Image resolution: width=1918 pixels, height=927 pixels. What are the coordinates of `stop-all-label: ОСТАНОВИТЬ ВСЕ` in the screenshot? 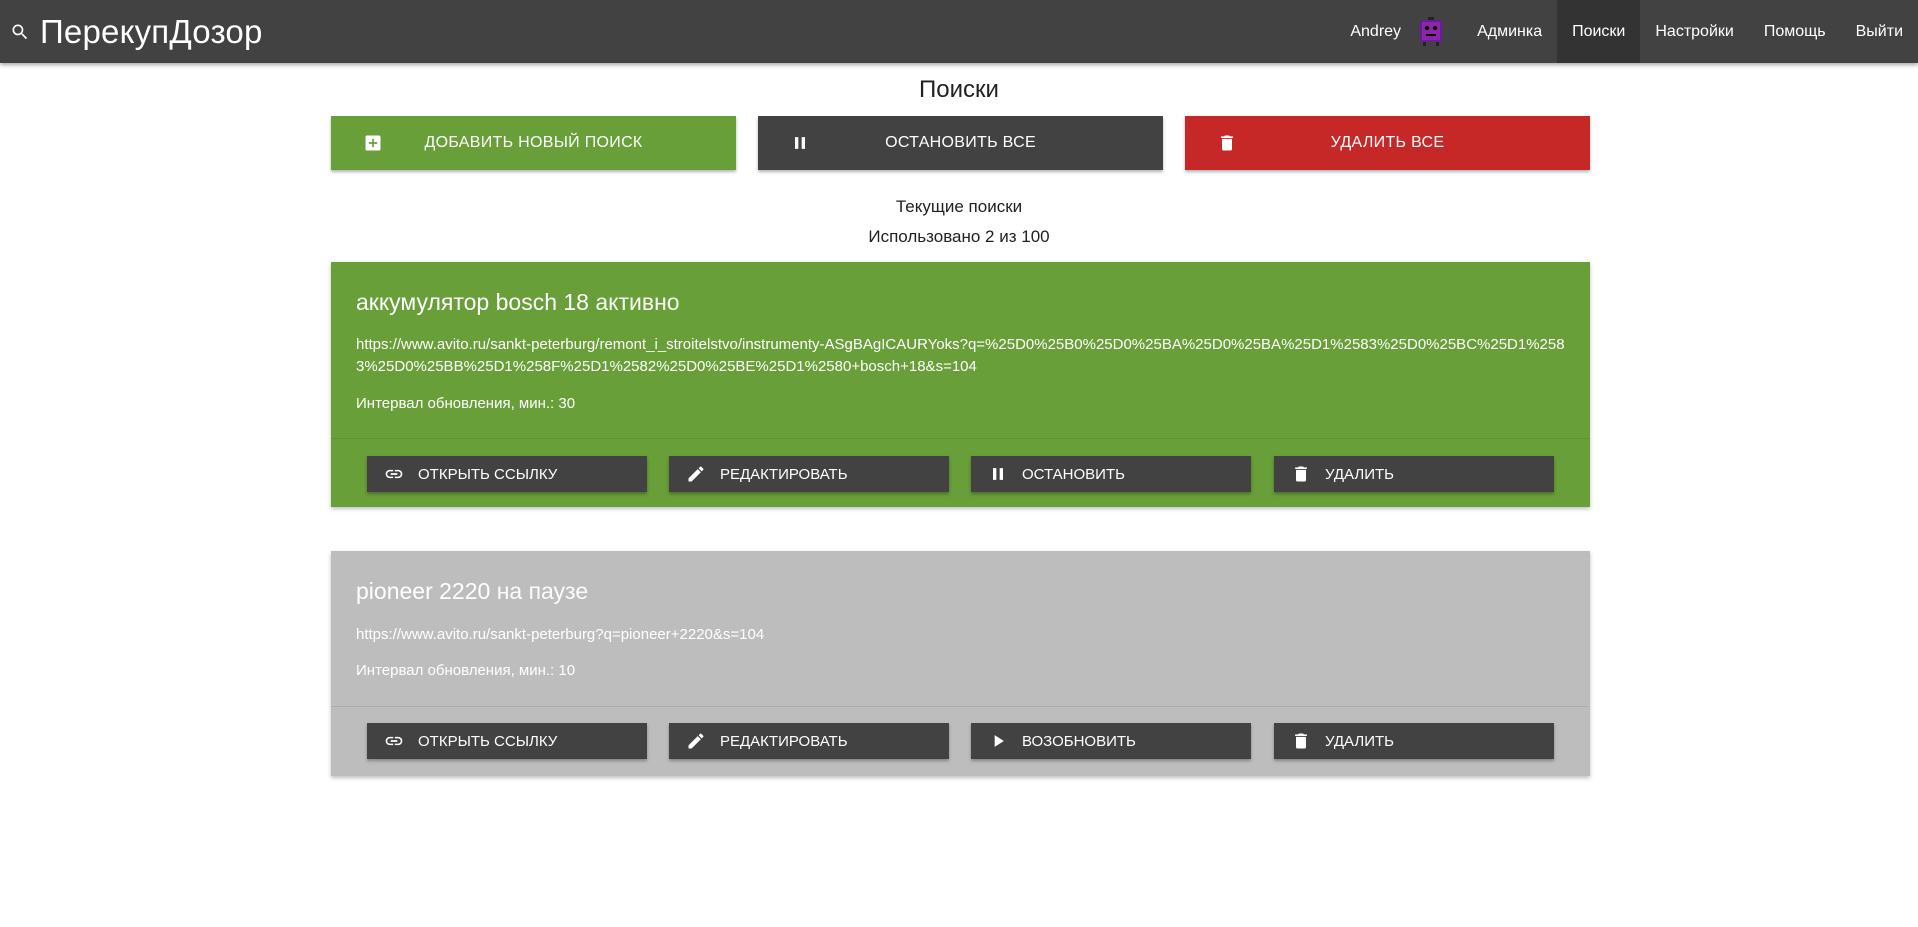 It's located at (960, 142).